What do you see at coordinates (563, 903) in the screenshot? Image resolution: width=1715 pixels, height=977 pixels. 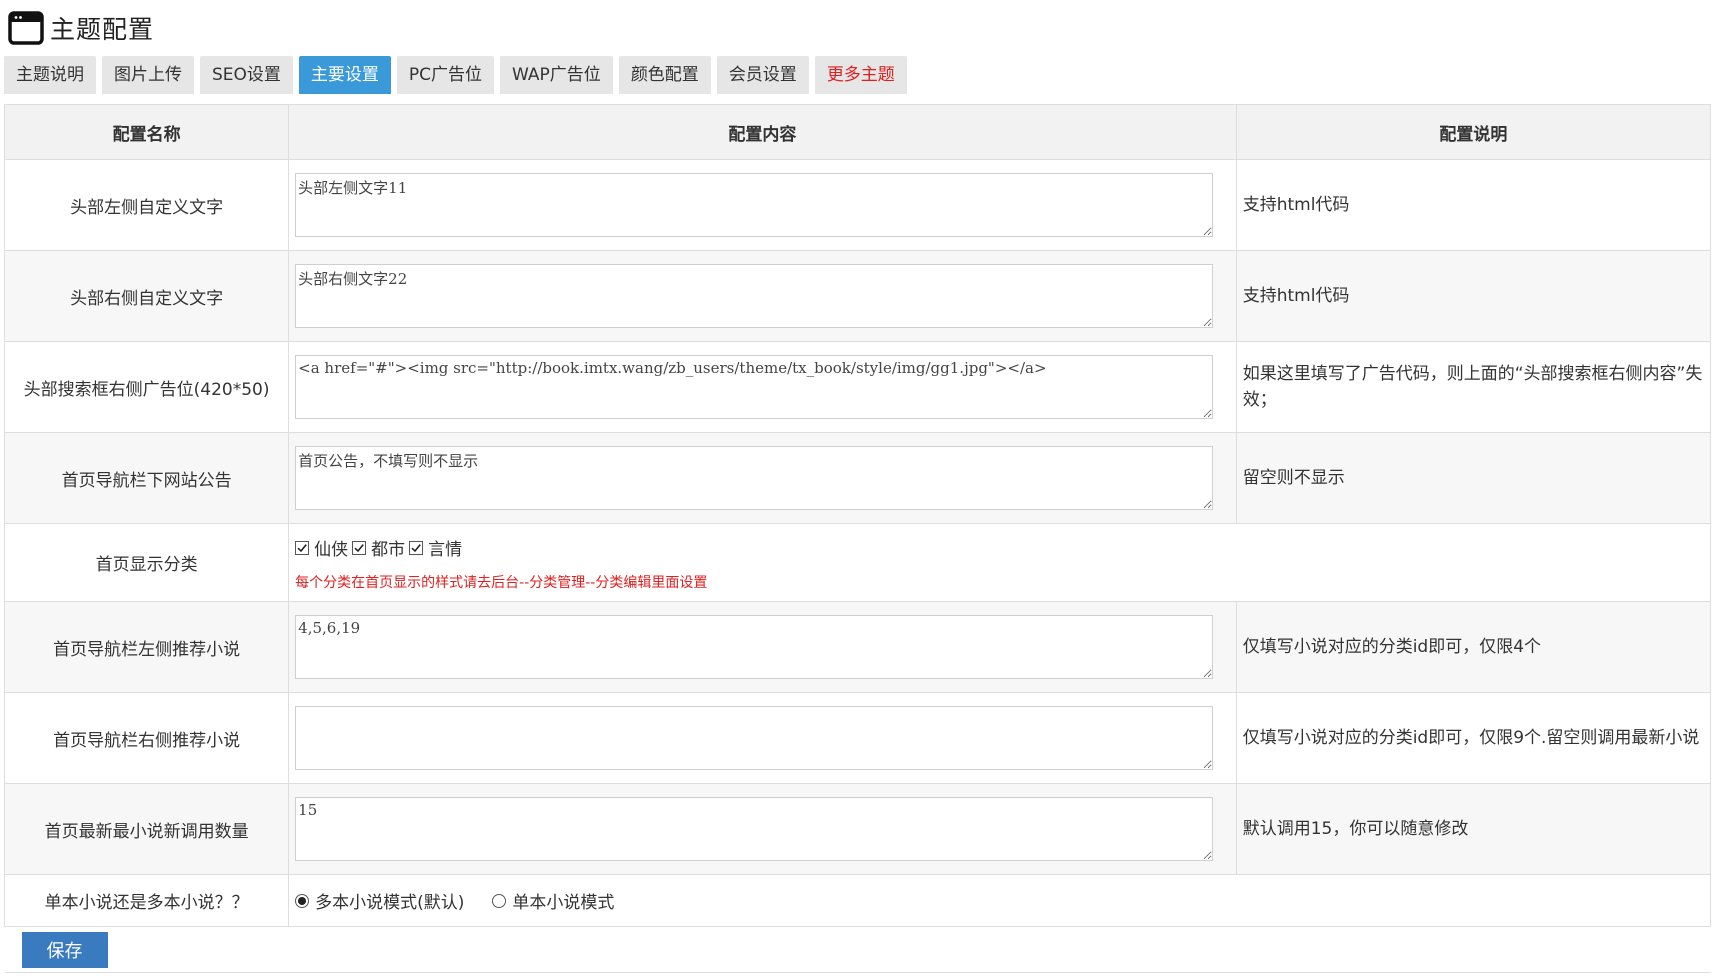 I see `mode-option-label: 单本小说模式` at bounding box center [563, 903].